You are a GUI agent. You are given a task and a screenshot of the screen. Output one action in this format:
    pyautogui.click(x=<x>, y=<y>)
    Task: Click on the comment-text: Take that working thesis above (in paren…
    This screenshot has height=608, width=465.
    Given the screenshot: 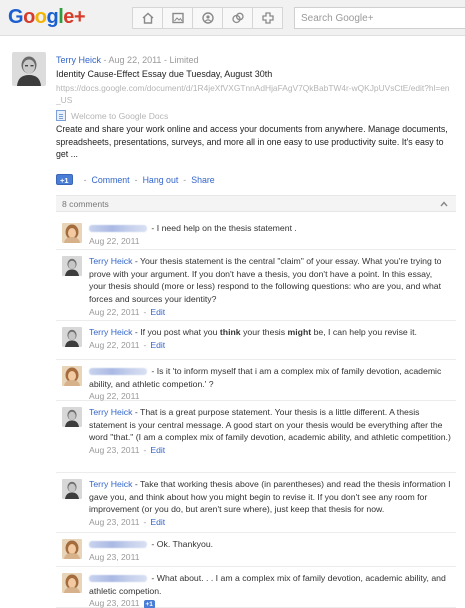 What is the action you would take?
    pyautogui.click(x=270, y=497)
    